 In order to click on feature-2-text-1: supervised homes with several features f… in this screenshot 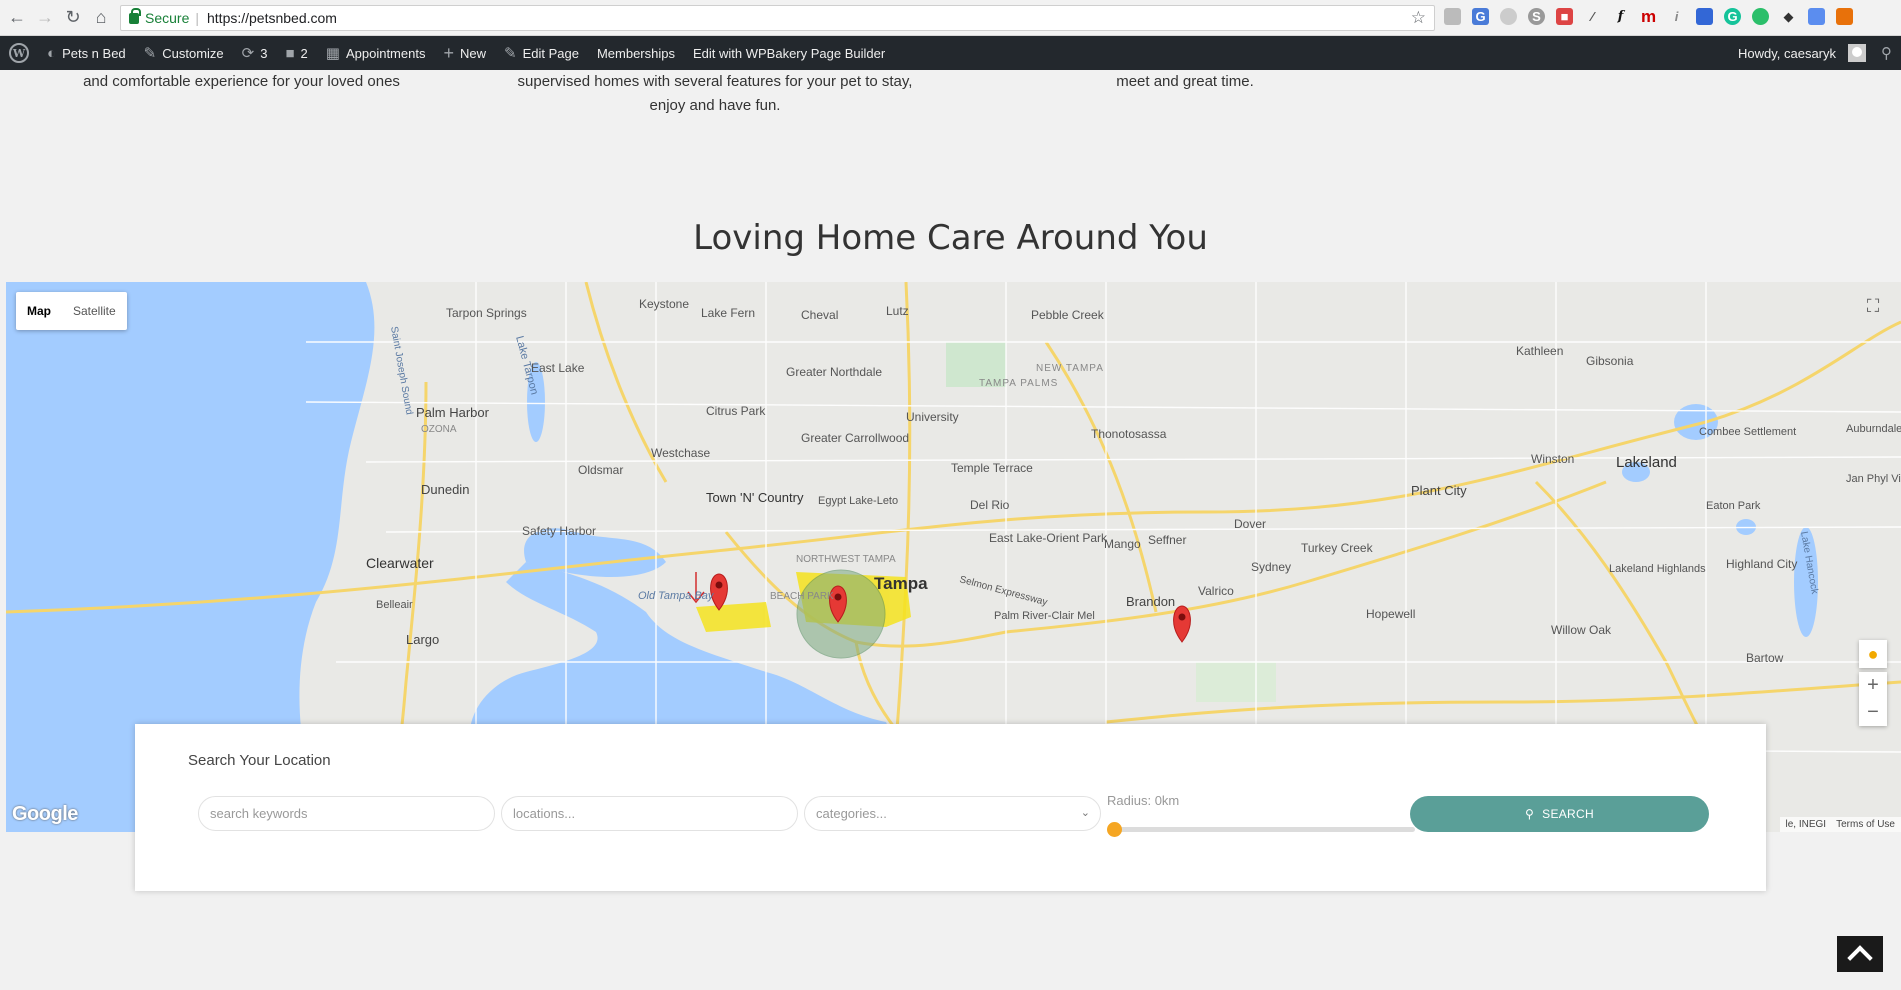, I will do `click(715, 81)`.